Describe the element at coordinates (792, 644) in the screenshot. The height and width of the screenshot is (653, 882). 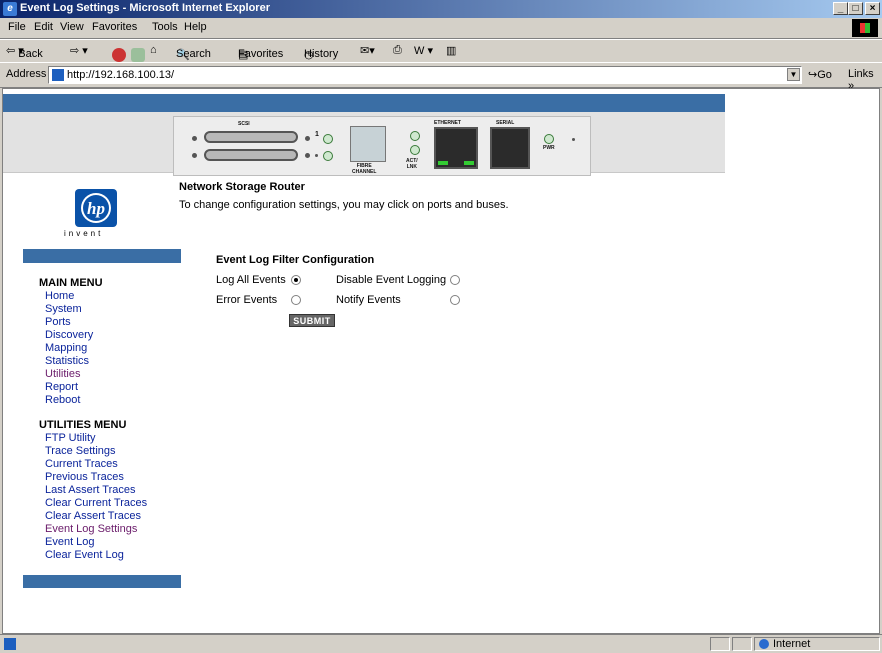
I see `zone-label: Internet` at that location.